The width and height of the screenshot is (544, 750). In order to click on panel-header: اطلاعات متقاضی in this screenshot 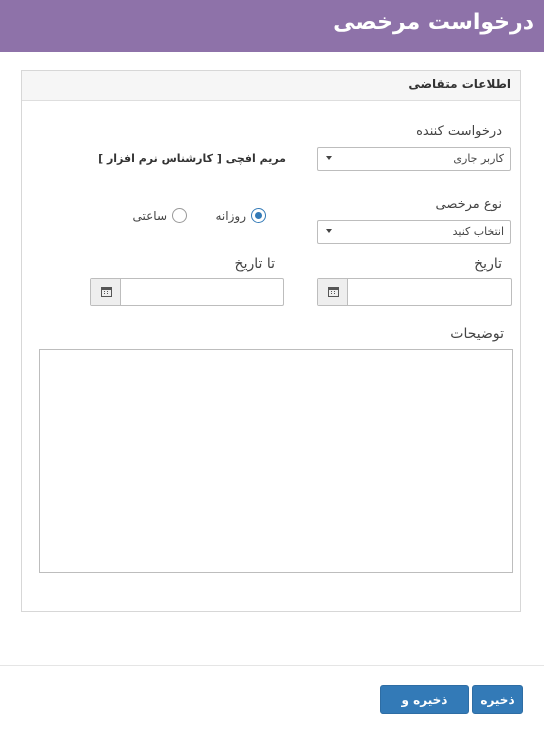, I will do `click(271, 86)`.